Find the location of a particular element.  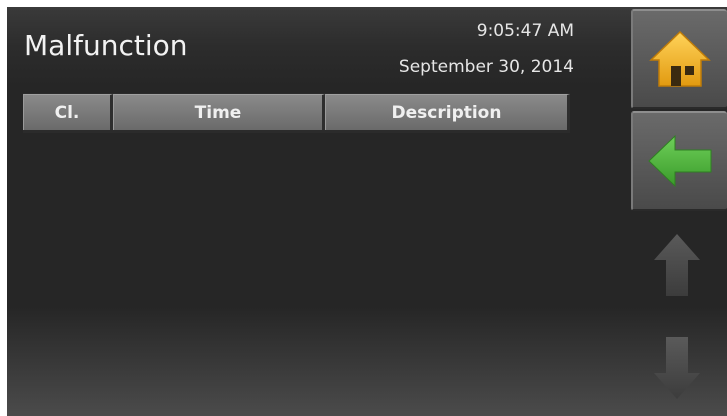

malfunction-table-header: Cl. Time Description is located at coordinates (296, 113).